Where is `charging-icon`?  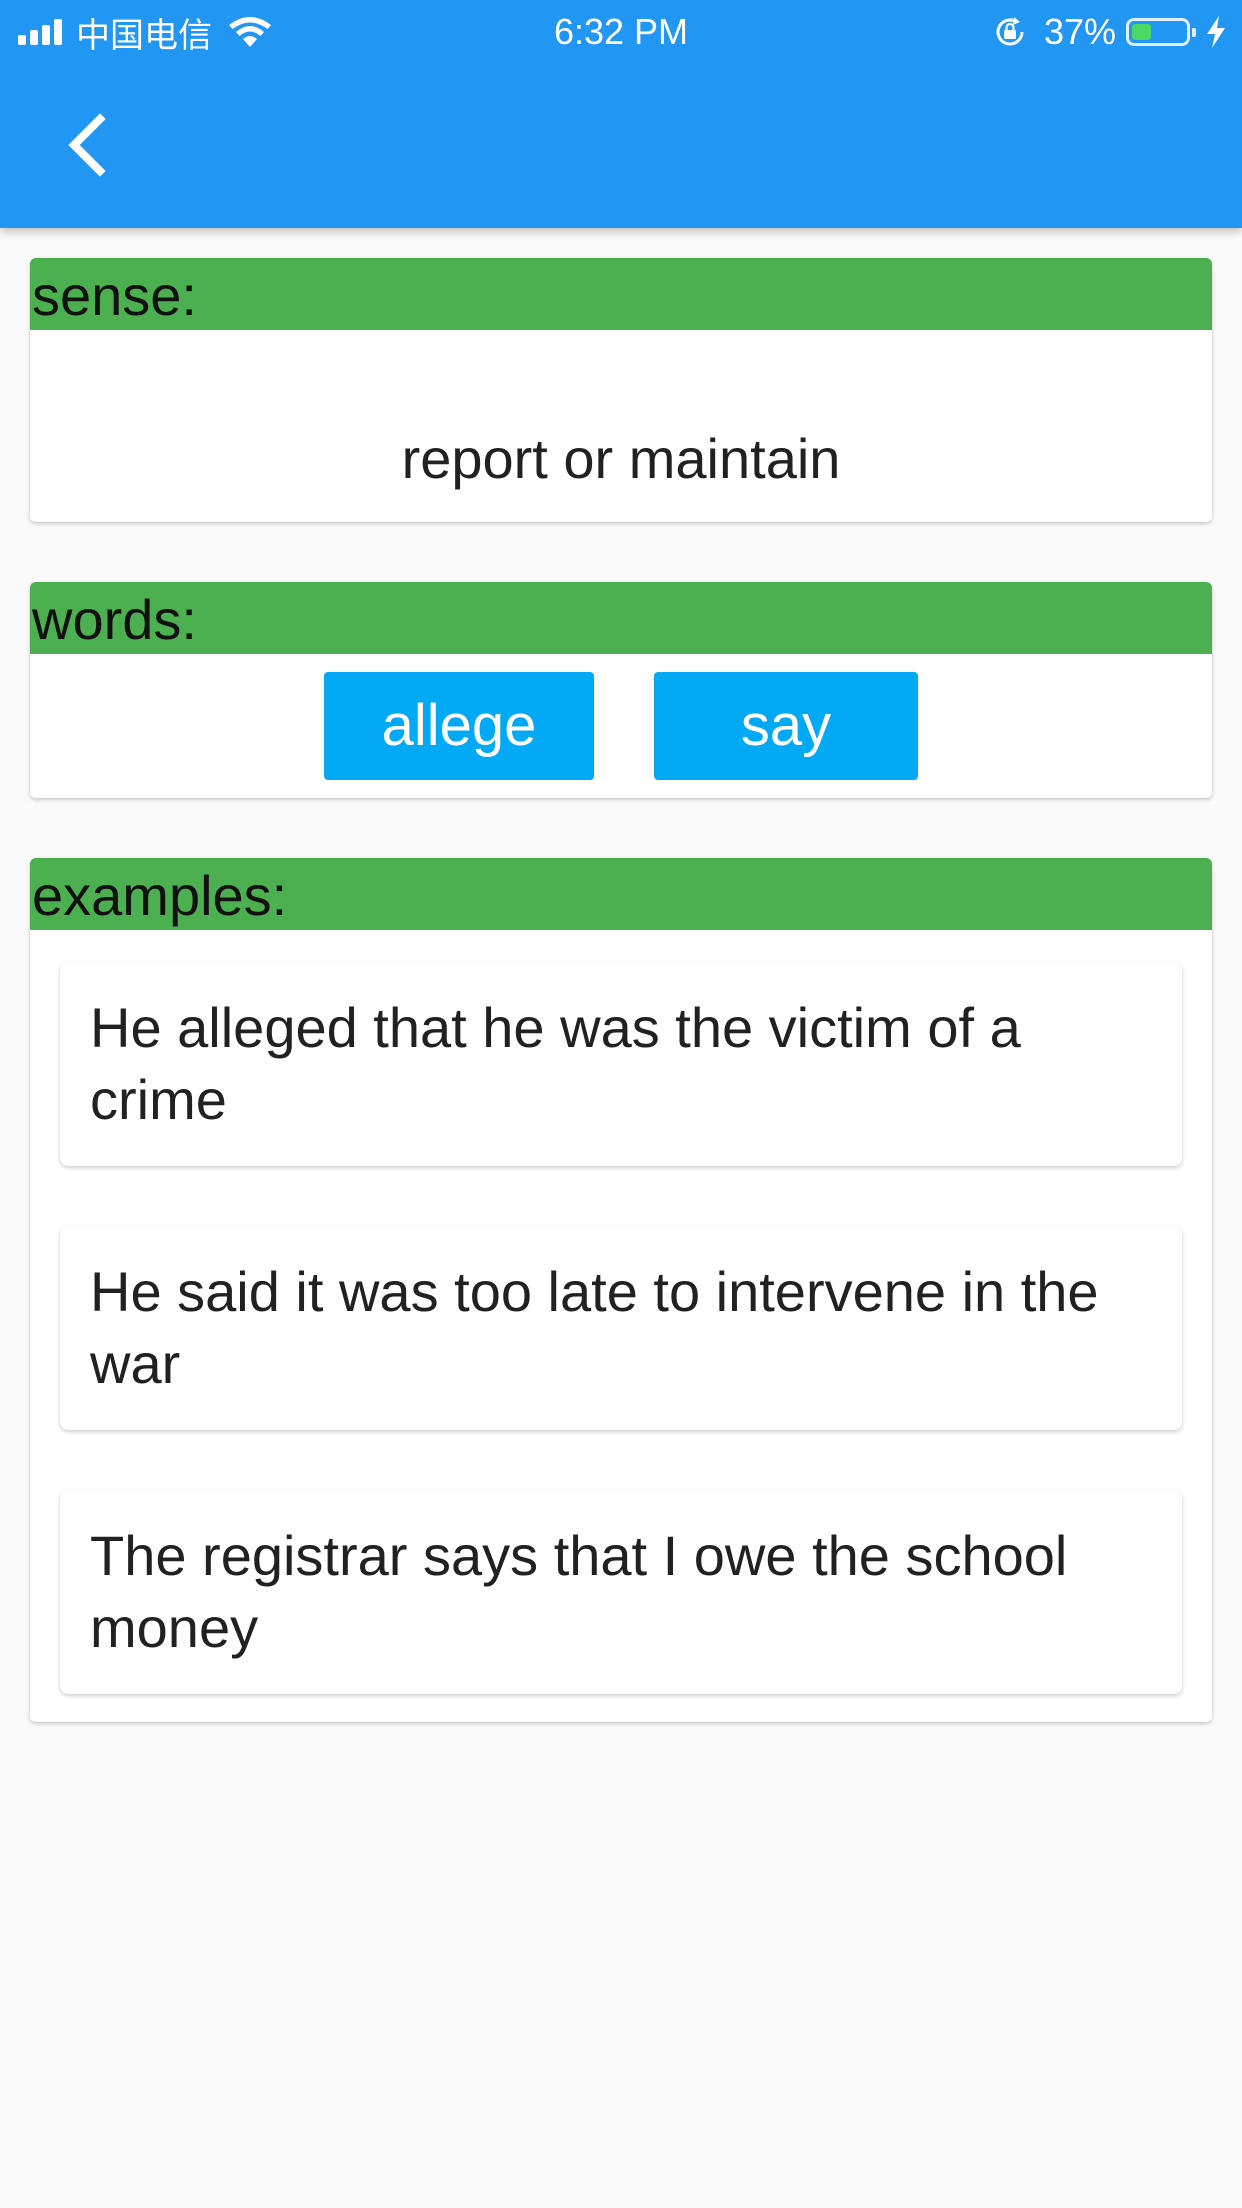
charging-icon is located at coordinates (1216, 32).